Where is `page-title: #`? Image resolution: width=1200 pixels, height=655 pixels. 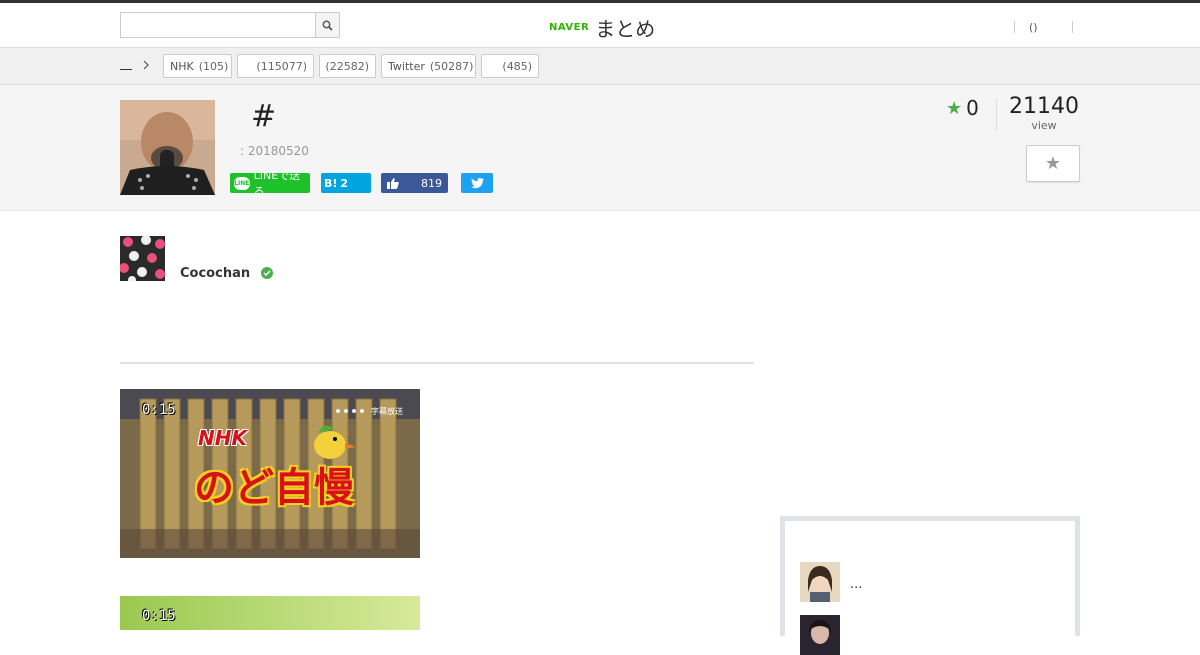 page-title: # is located at coordinates (264, 116).